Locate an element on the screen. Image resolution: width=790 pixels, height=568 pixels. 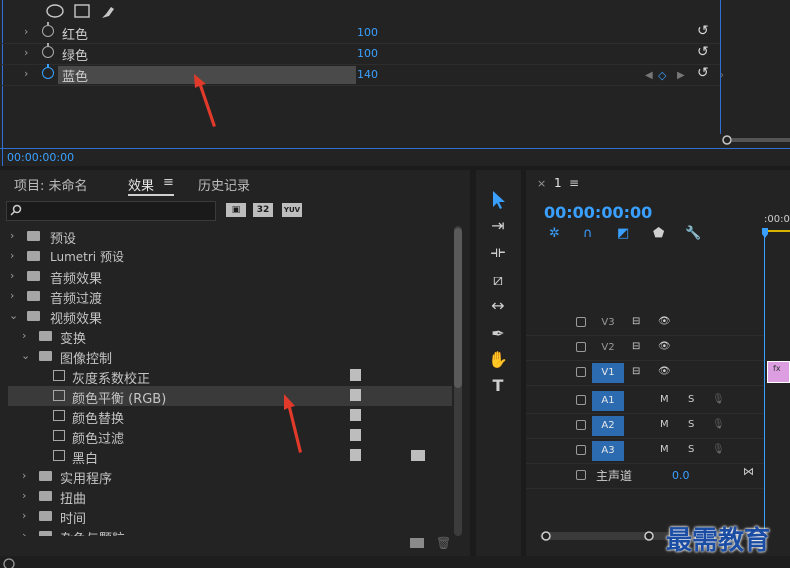
slip-tool-icon: ↔ is located at coordinates (498, 306).